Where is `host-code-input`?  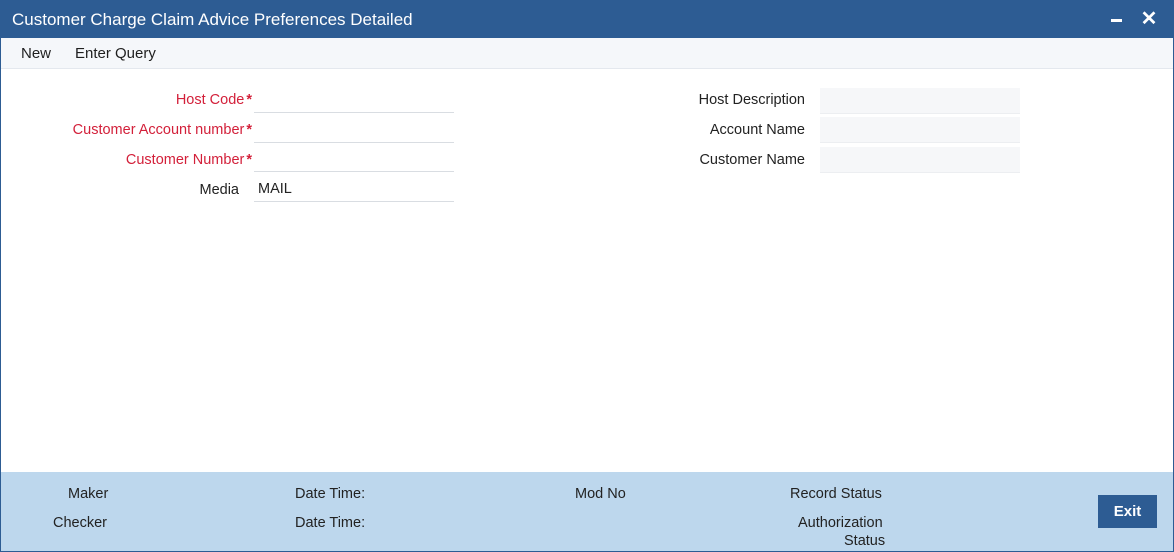
host-code-input is located at coordinates (354, 100).